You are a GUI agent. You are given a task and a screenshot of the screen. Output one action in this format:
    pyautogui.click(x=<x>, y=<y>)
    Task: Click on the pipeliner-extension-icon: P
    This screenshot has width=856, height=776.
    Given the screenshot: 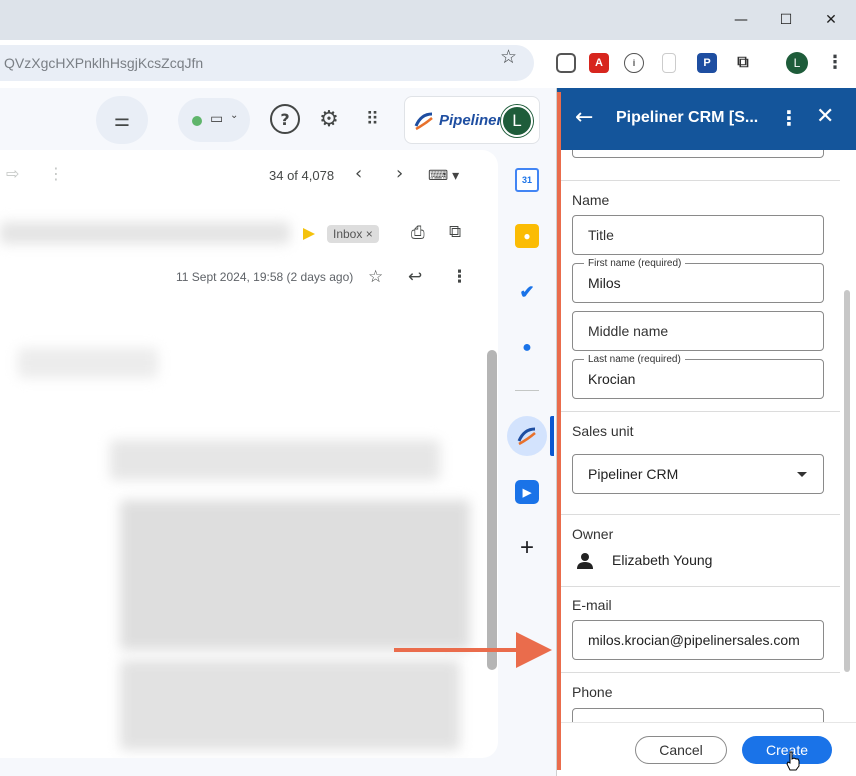 What is the action you would take?
    pyautogui.click(x=707, y=63)
    